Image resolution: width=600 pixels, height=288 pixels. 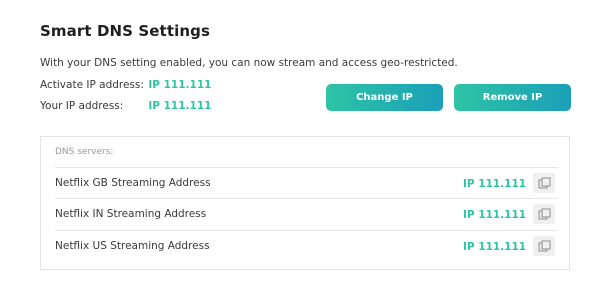 I want to click on your-ip-label: Your IP address:, so click(x=82, y=106).